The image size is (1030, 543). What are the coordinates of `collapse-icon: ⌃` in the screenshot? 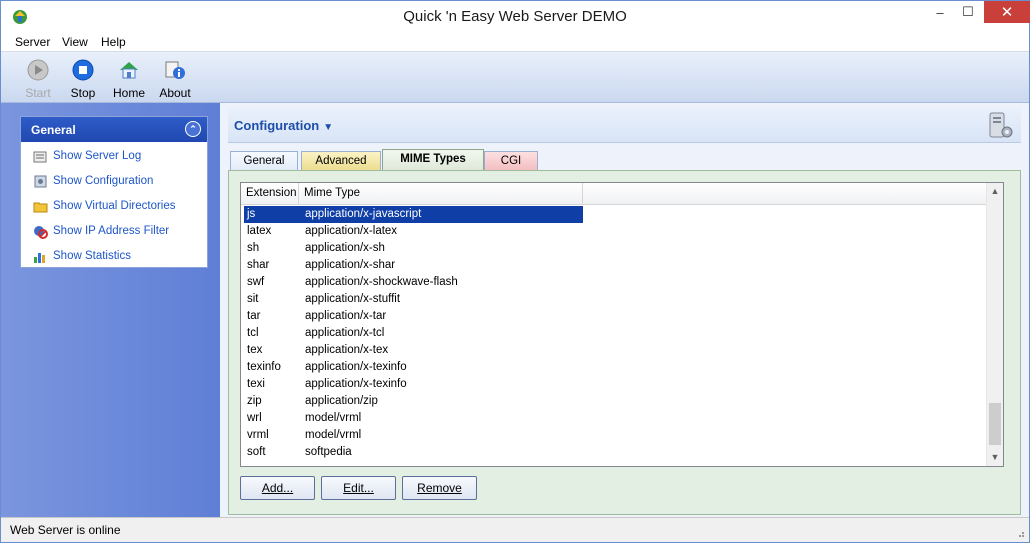 It's located at (193, 129).